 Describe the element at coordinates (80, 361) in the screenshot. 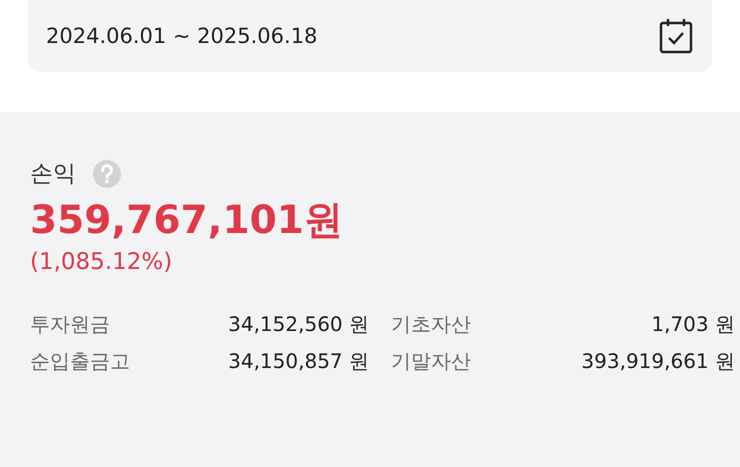

I see `stat-label: 순입출금고` at that location.